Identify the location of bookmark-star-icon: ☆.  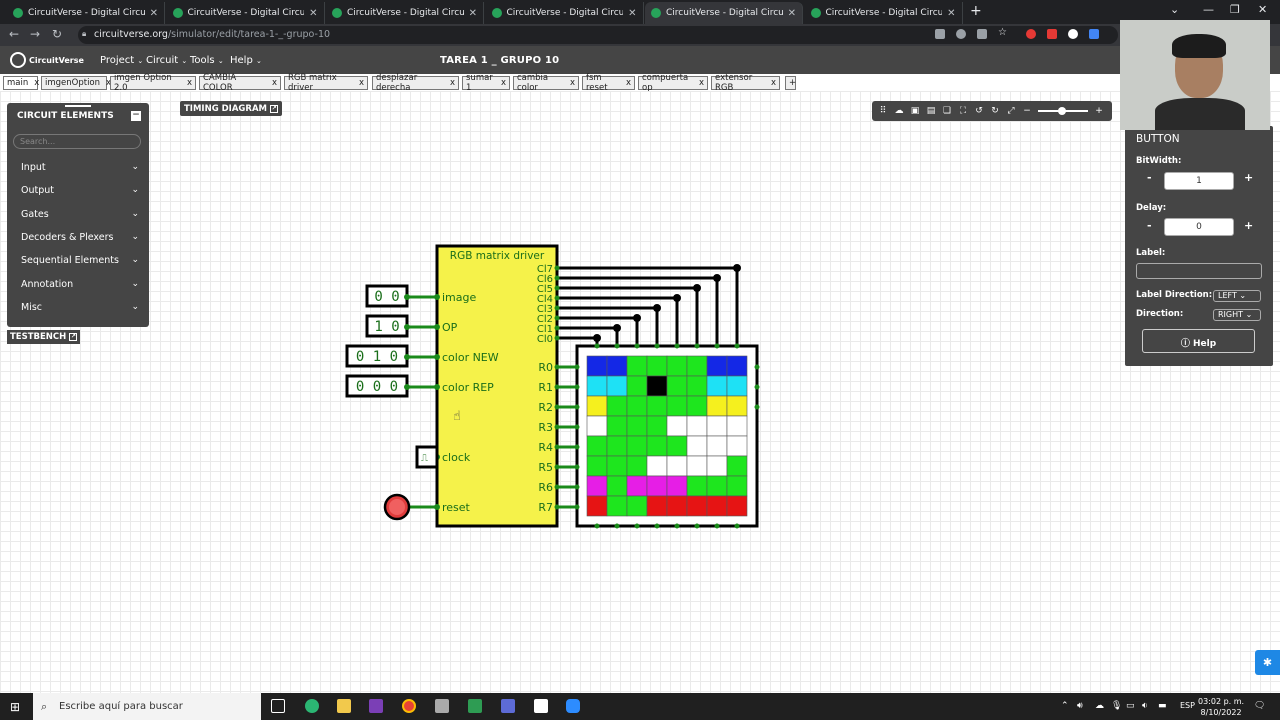
(1002, 32).